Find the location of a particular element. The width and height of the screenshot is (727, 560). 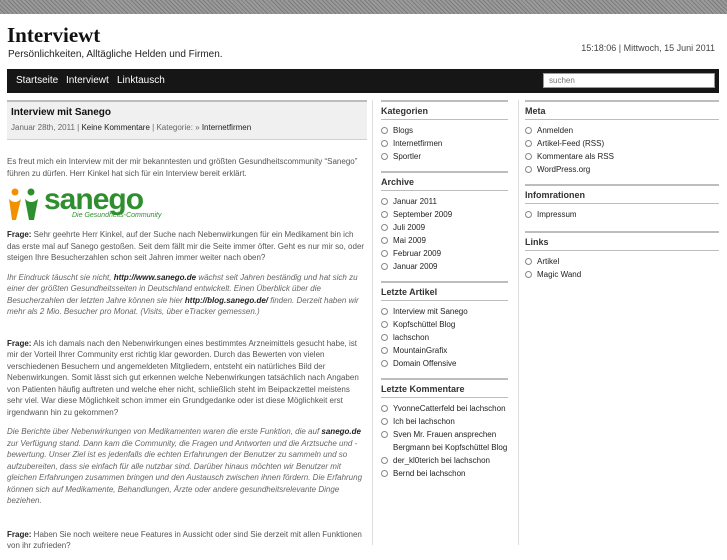

list-item: Anmelden is located at coordinates (622, 130).